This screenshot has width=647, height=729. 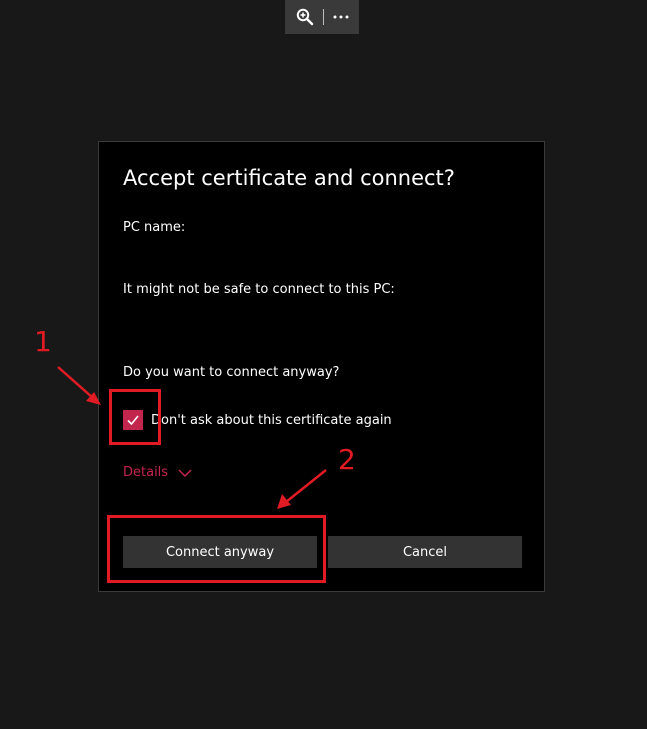 I want to click on more-icon, so click(x=341, y=17).